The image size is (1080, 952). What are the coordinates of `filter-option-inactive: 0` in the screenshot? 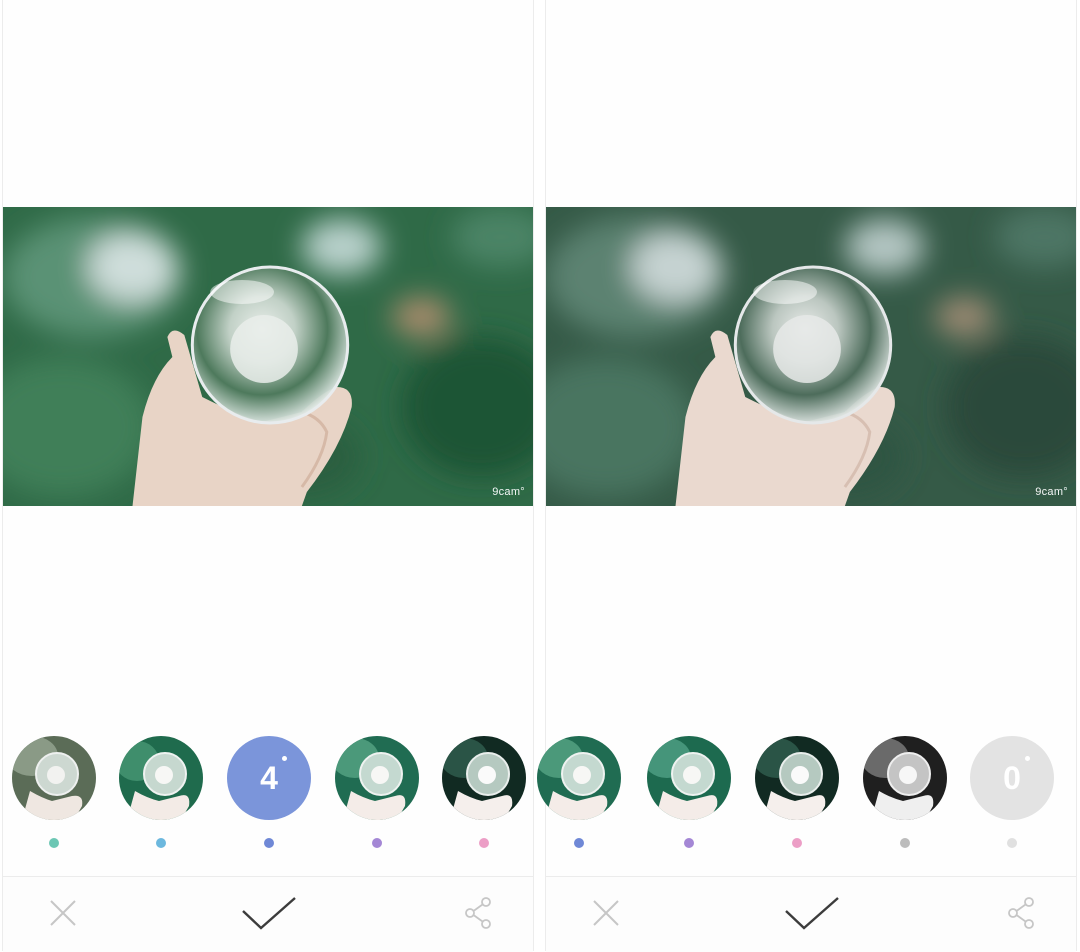 It's located at (1012, 795).